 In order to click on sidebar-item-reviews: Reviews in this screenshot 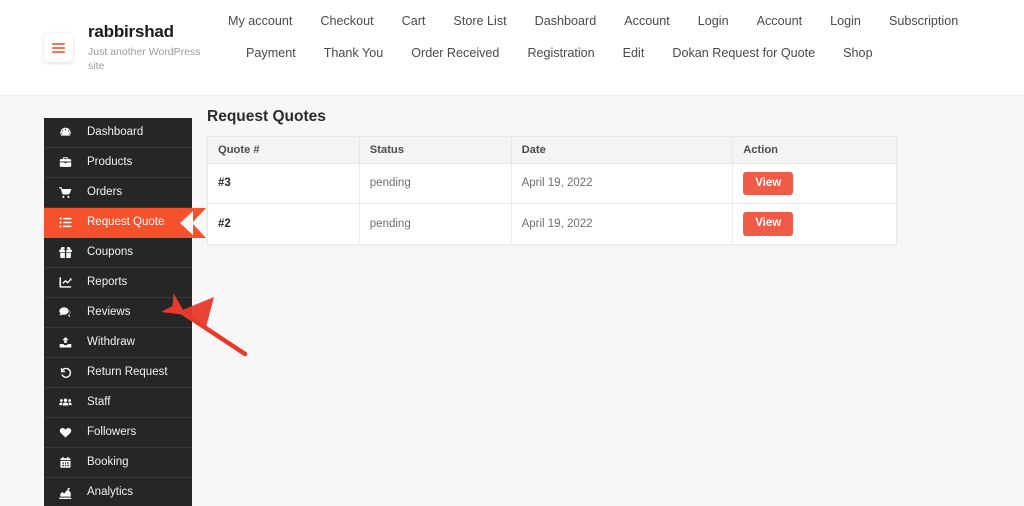, I will do `click(118, 313)`.